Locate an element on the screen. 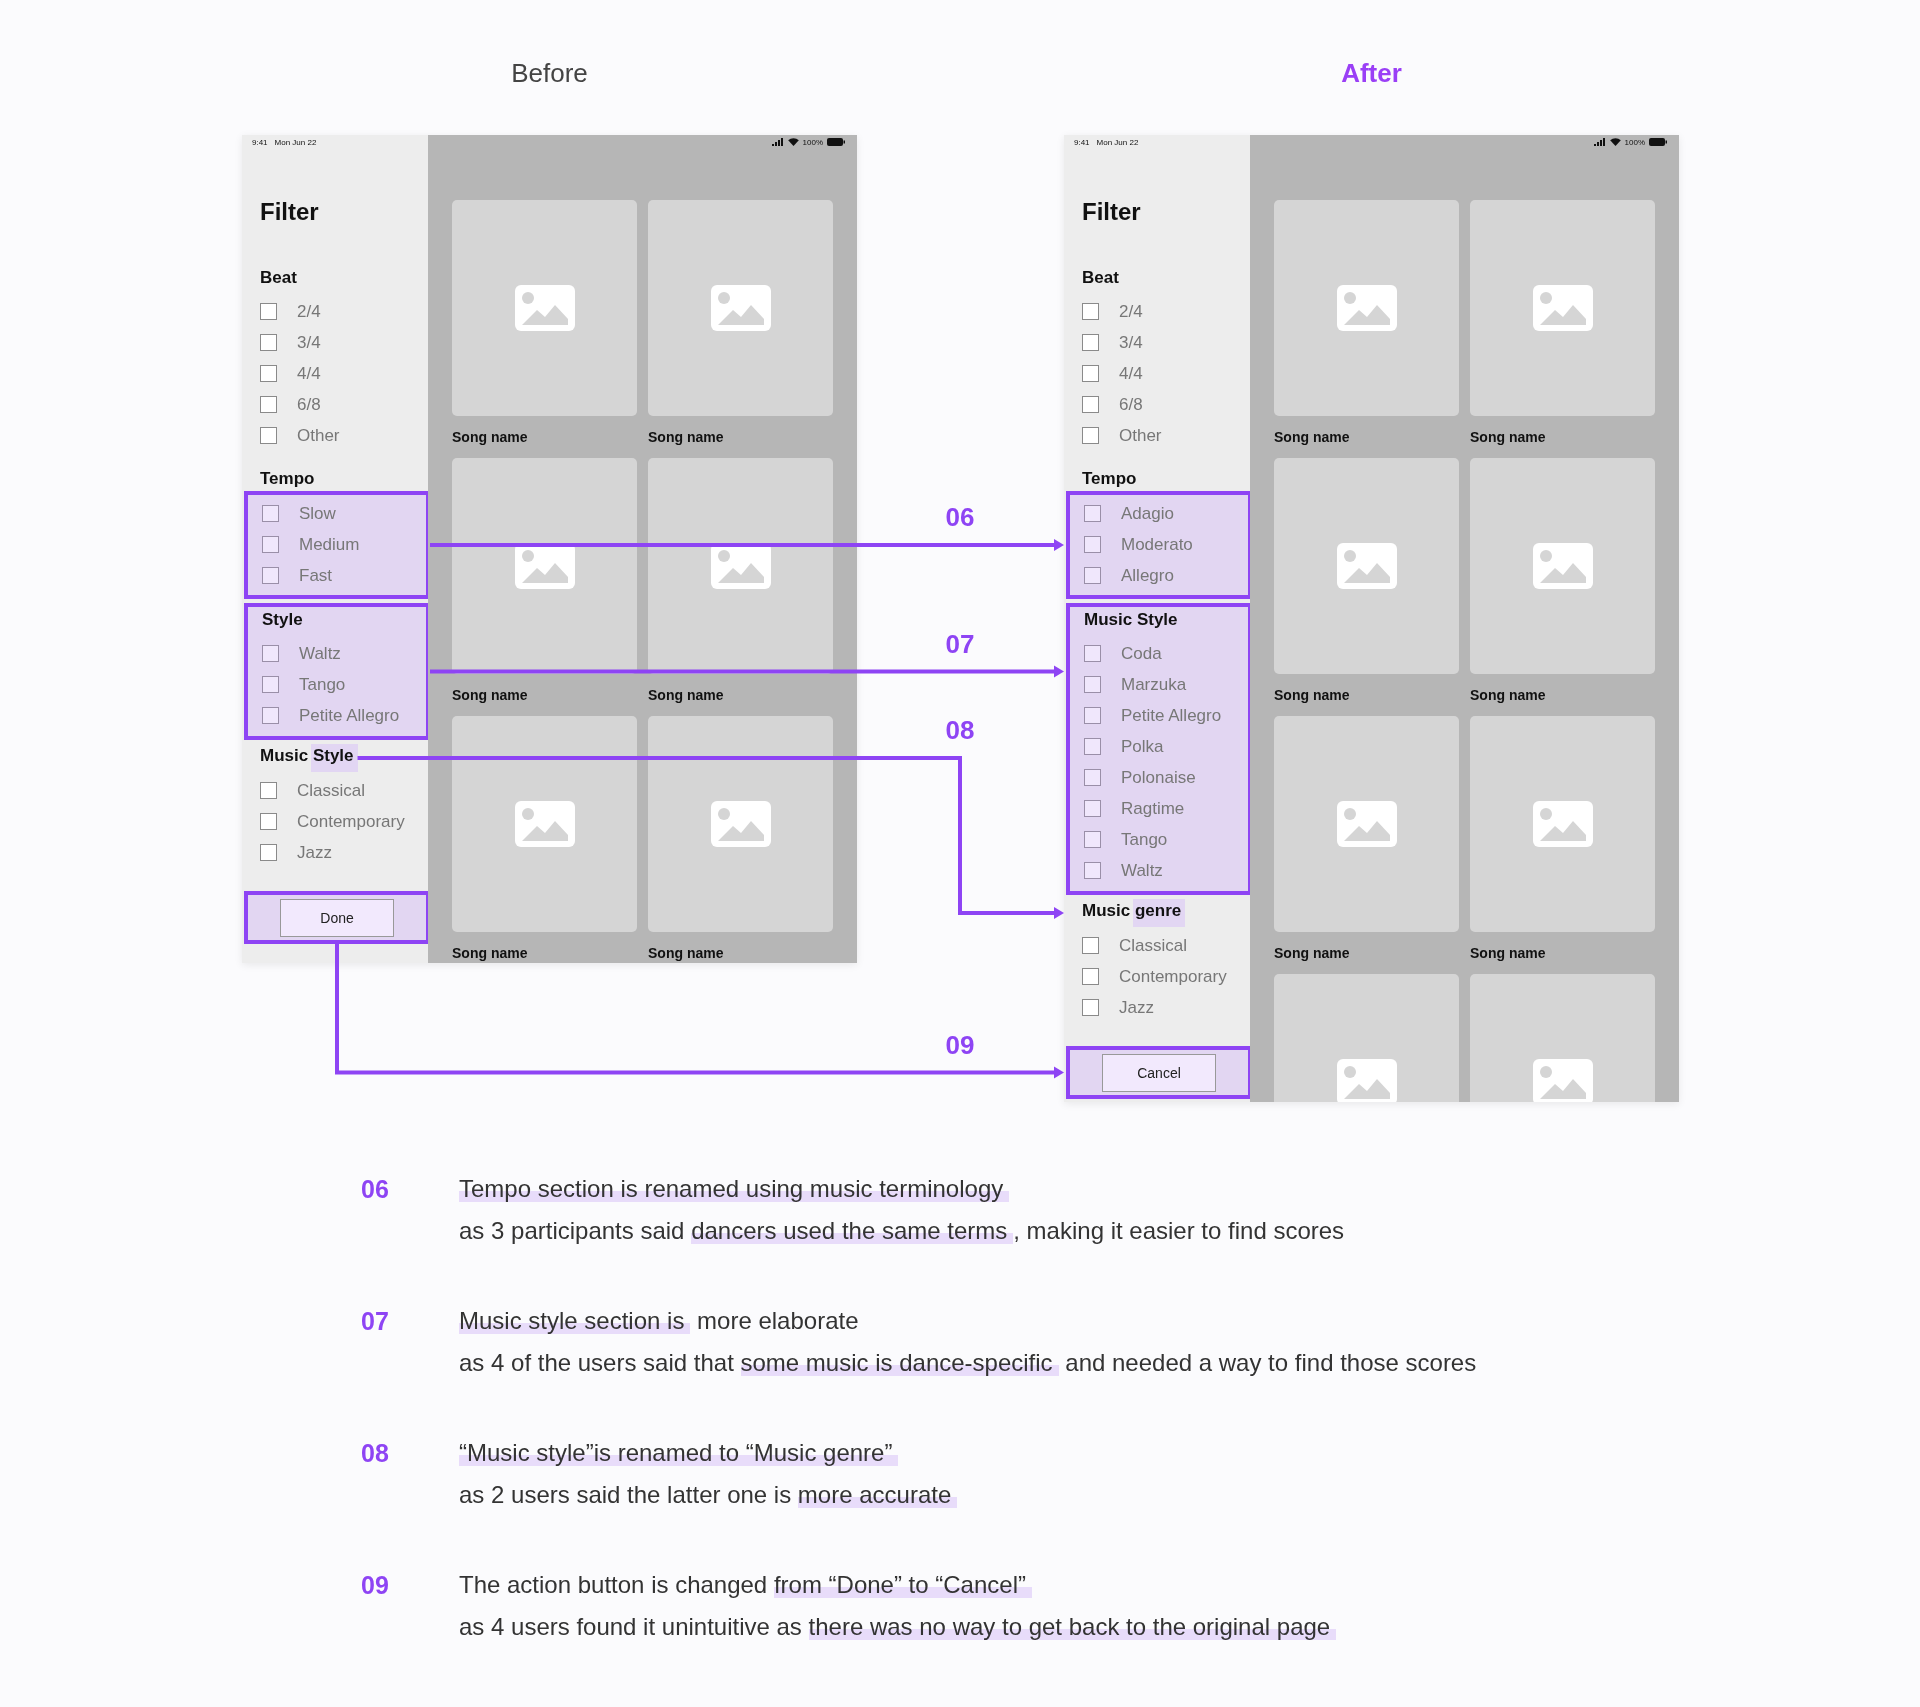  option-label: Moderato is located at coordinates (1157, 544).